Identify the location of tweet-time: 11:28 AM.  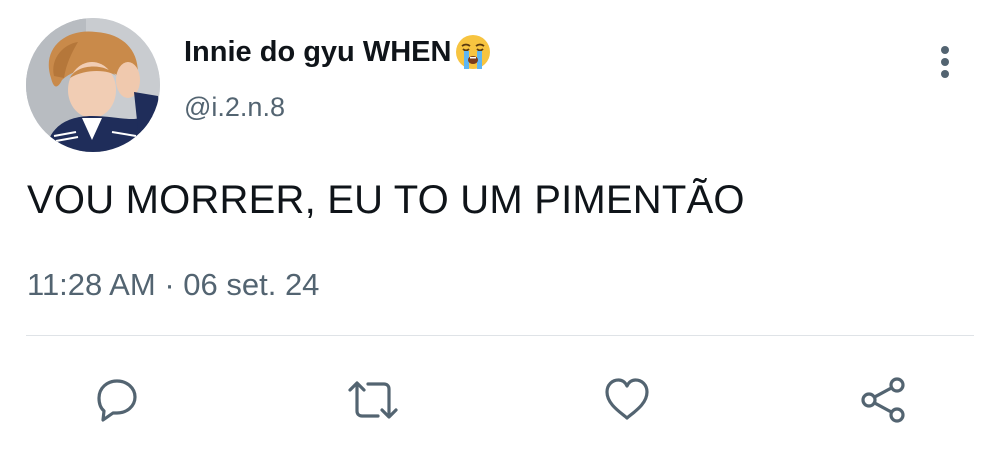
(91, 284).